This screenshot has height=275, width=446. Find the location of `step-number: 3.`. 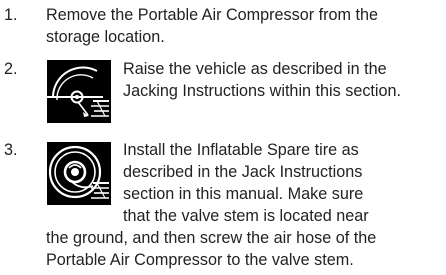

step-number: 3. is located at coordinates (11, 150).